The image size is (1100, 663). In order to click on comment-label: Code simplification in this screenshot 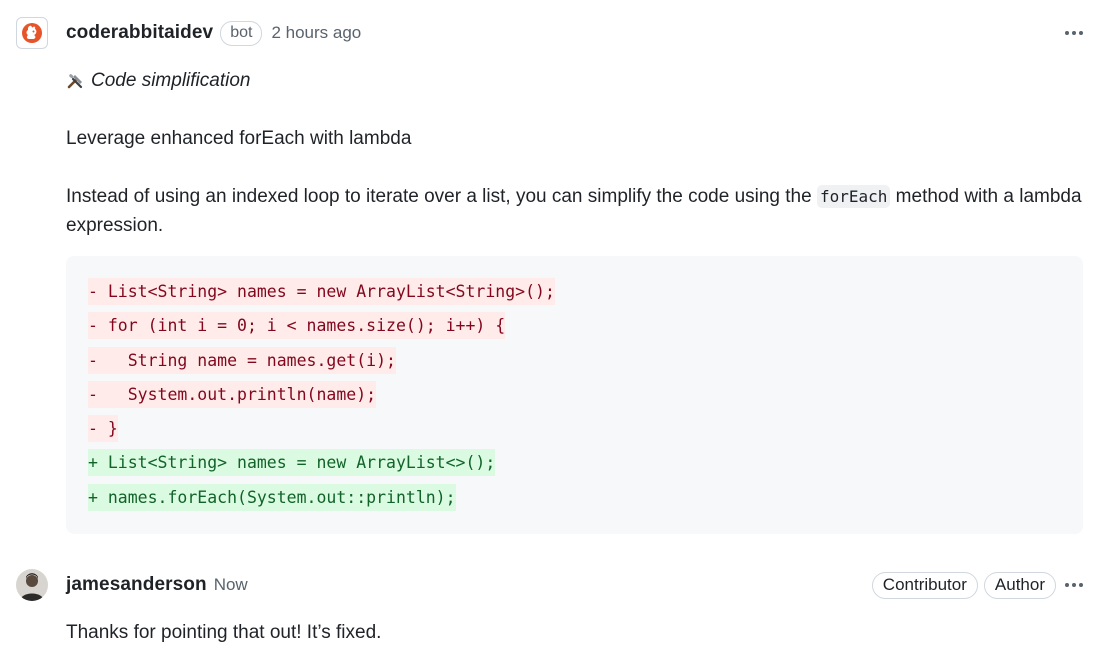, I will do `click(574, 80)`.